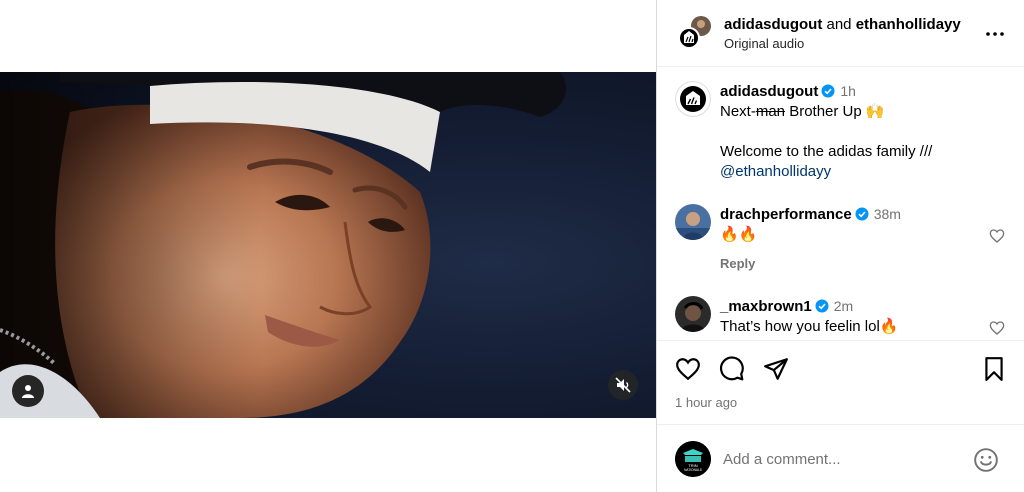  I want to click on caption-line-1: Next-man Brother Up 🙌, so click(852, 112).